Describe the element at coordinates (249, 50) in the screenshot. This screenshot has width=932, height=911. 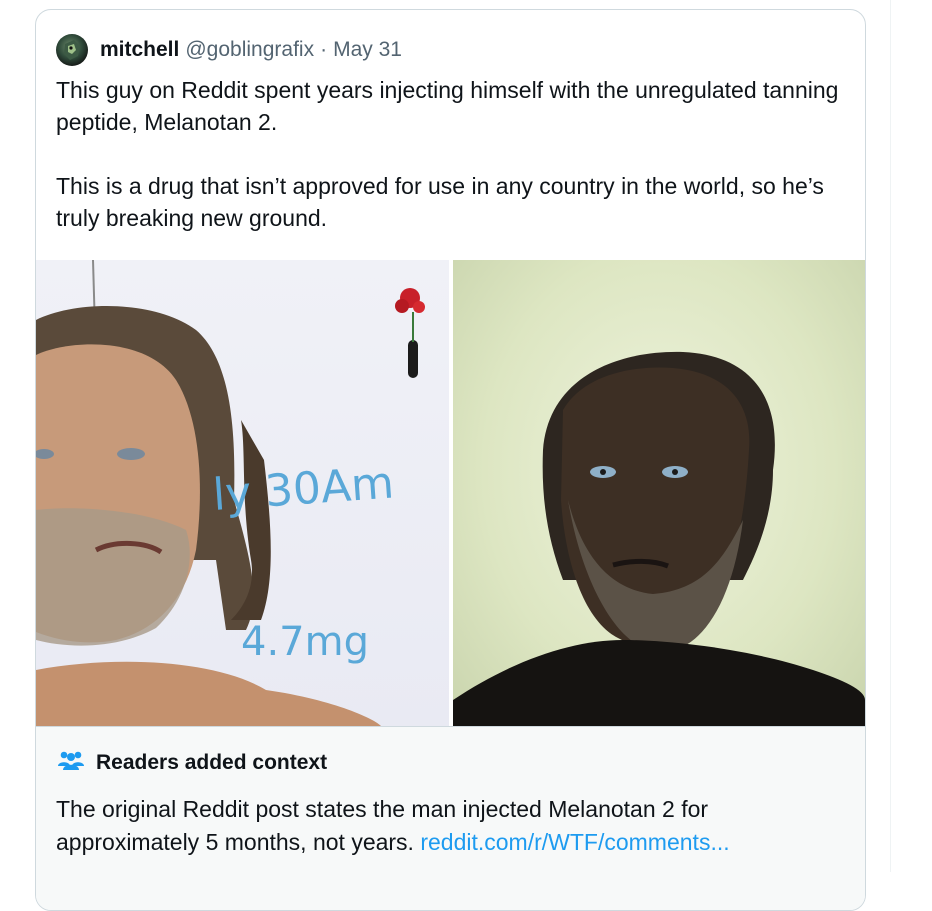
I see `author-handle: @goblingrafix` at that location.